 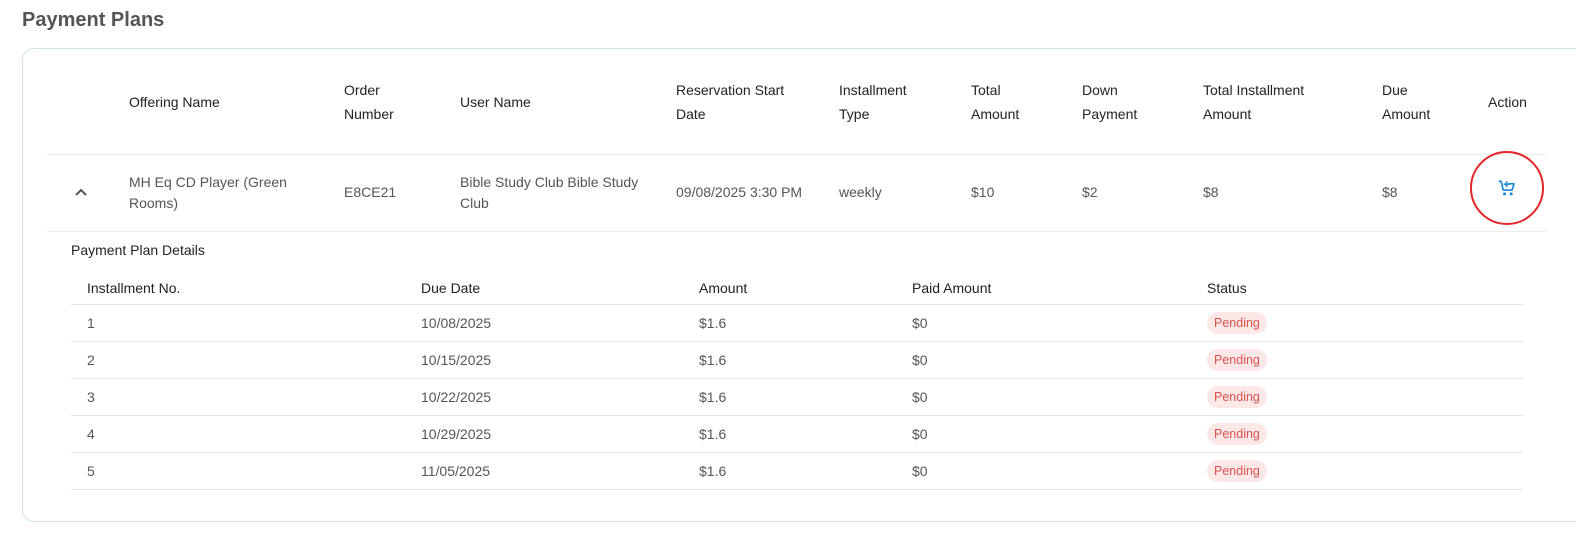 I want to click on cell-total-installment-amount: $8, so click(x=1211, y=192).